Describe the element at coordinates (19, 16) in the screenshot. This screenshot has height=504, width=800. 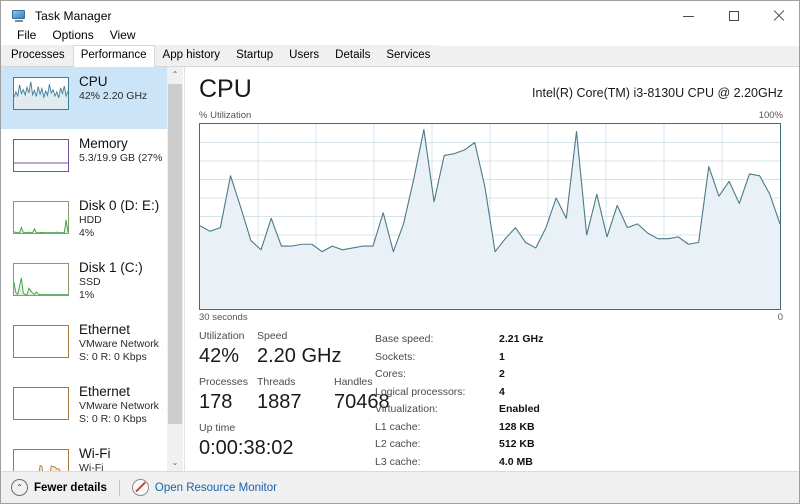
I see `task-manager-icon` at that location.